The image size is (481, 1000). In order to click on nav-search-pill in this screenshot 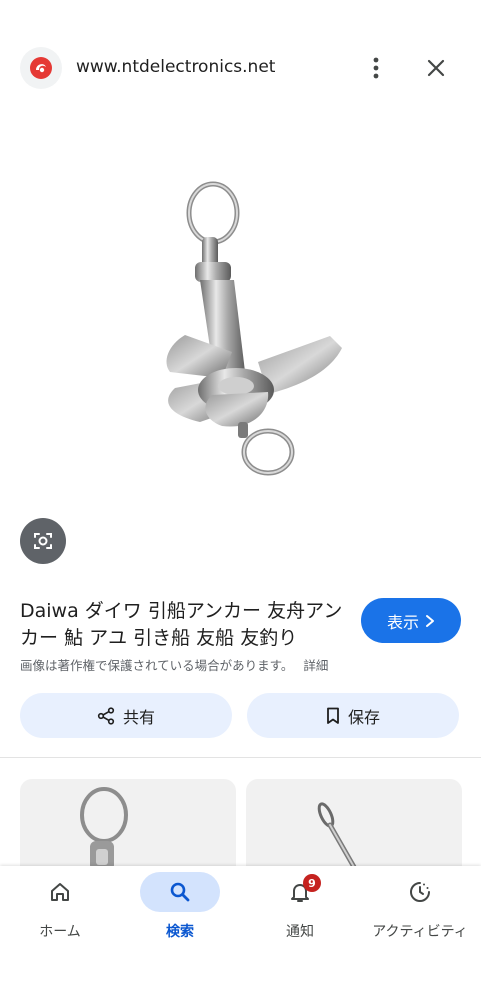, I will do `click(180, 892)`.